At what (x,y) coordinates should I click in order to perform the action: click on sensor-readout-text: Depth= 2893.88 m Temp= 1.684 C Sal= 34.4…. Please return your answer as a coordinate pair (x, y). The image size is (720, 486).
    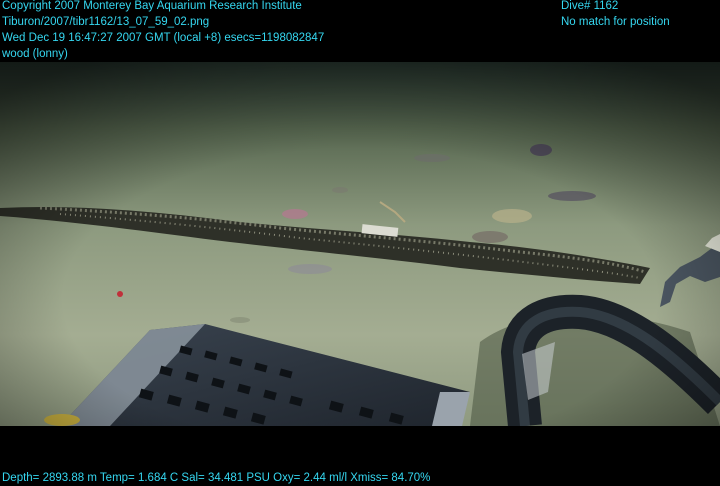
    Looking at the image, I should click on (216, 478).